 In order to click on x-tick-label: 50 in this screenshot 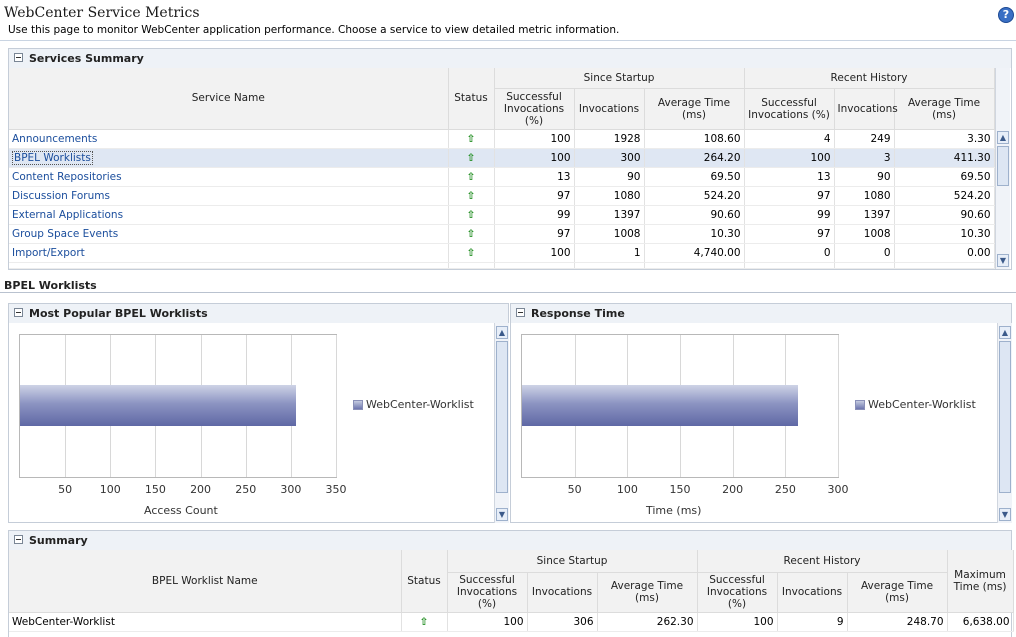, I will do `click(574, 489)`.